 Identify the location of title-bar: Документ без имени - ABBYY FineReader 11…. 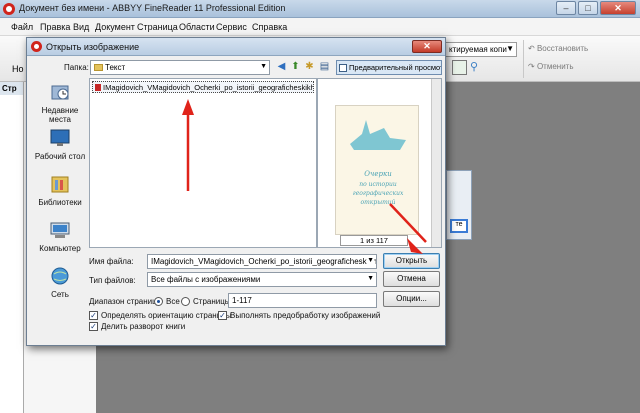
(320, 9).